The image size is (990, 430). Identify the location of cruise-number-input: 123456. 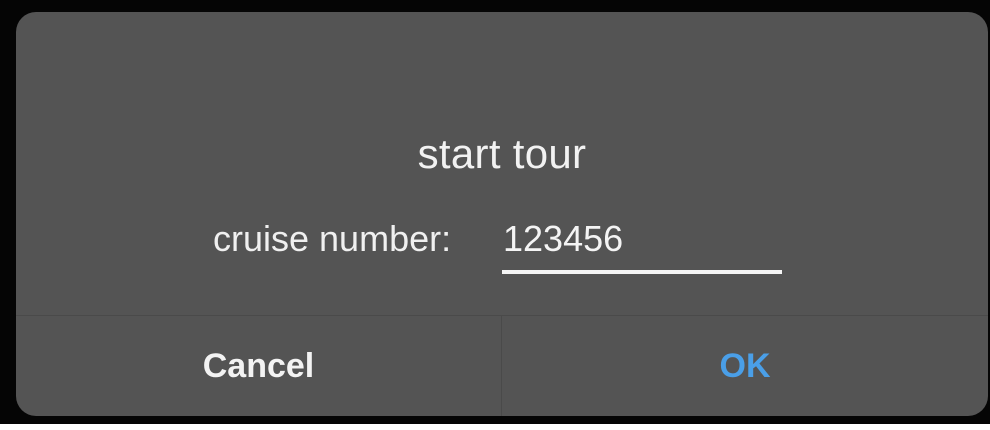
(642, 239).